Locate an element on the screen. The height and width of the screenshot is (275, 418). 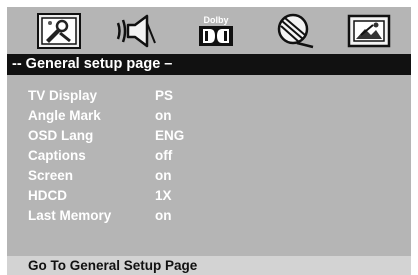
general-setup-icon is located at coordinates (59, 31).